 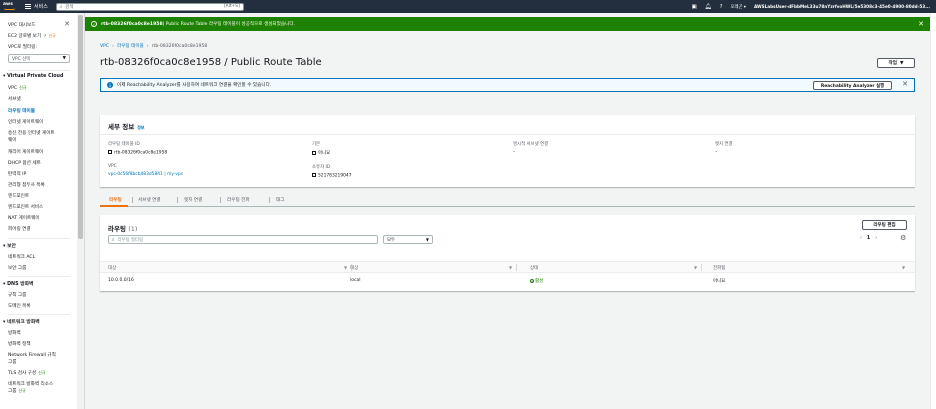 I want to click on new-badge: 신규, so click(x=23, y=87).